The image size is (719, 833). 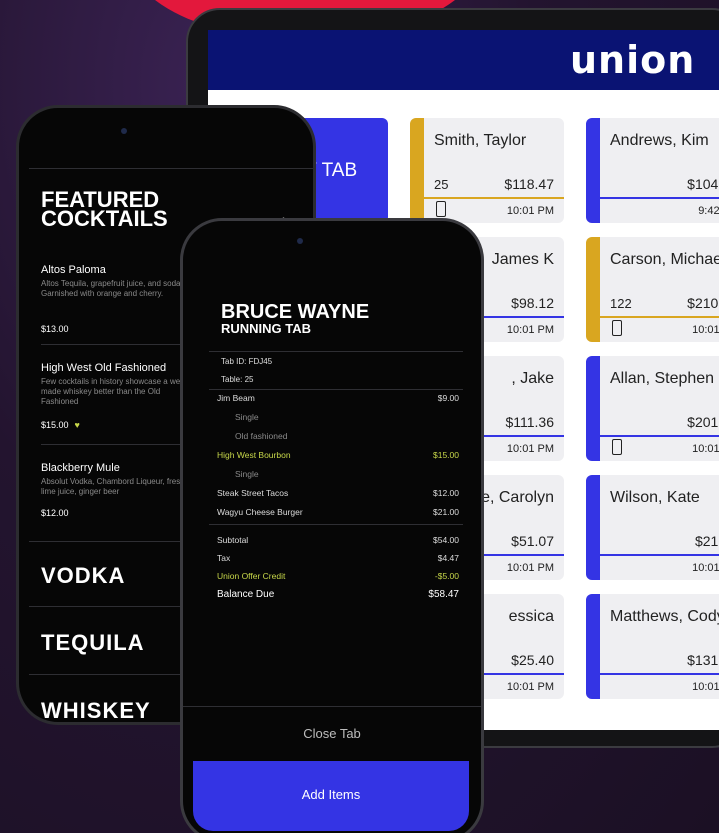 What do you see at coordinates (332, 733) in the screenshot?
I see `close-tab-button: Close Tab` at bounding box center [332, 733].